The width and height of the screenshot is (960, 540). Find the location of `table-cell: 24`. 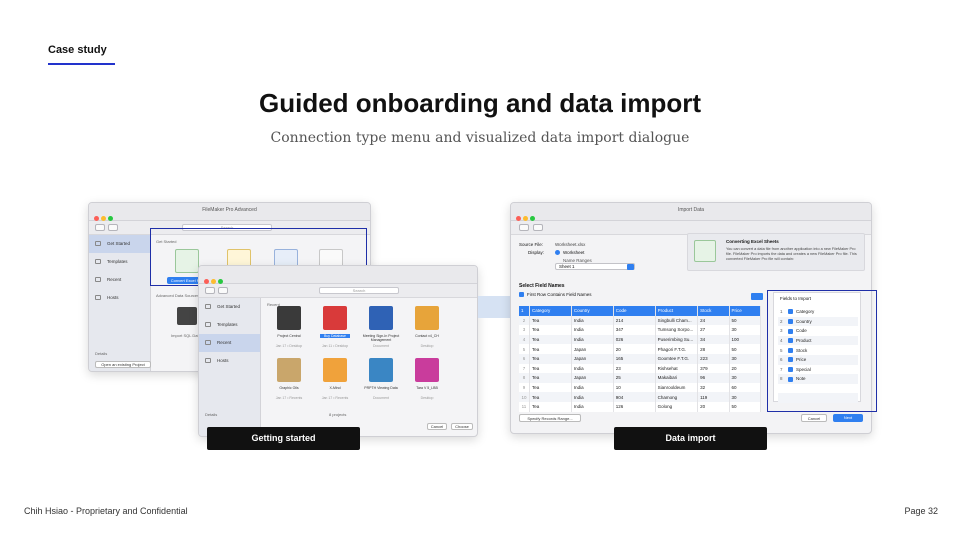

table-cell: 24 is located at coordinates (713, 320).